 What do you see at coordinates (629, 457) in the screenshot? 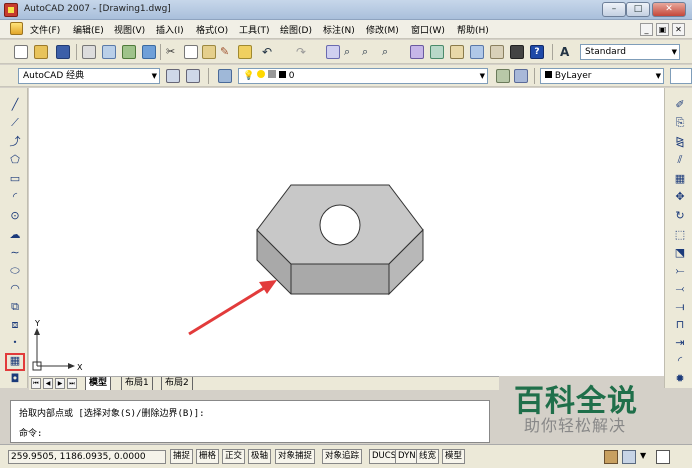
I see `lock-toolbar-icon` at bounding box center [629, 457].